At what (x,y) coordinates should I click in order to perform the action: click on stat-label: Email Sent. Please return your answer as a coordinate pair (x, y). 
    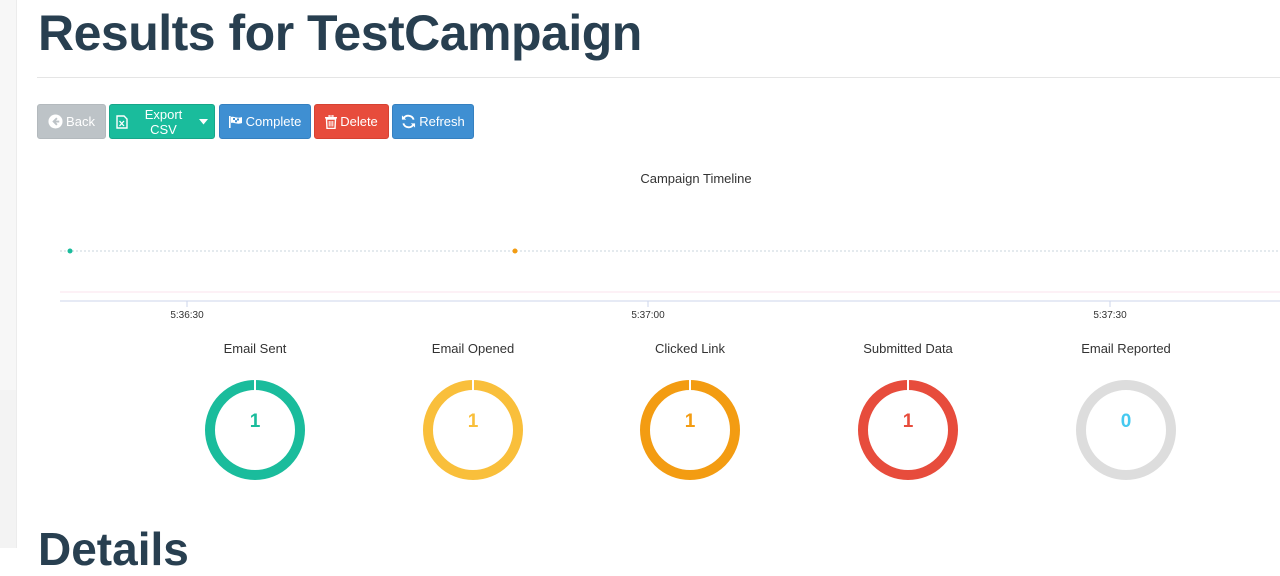
    Looking at the image, I should click on (255, 348).